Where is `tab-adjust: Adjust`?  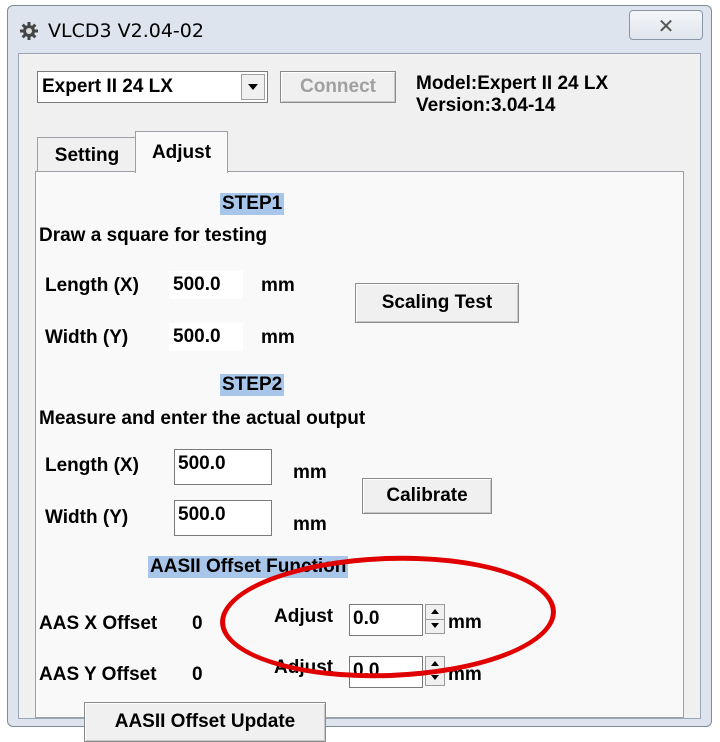 tab-adjust: Adjust is located at coordinates (181, 152).